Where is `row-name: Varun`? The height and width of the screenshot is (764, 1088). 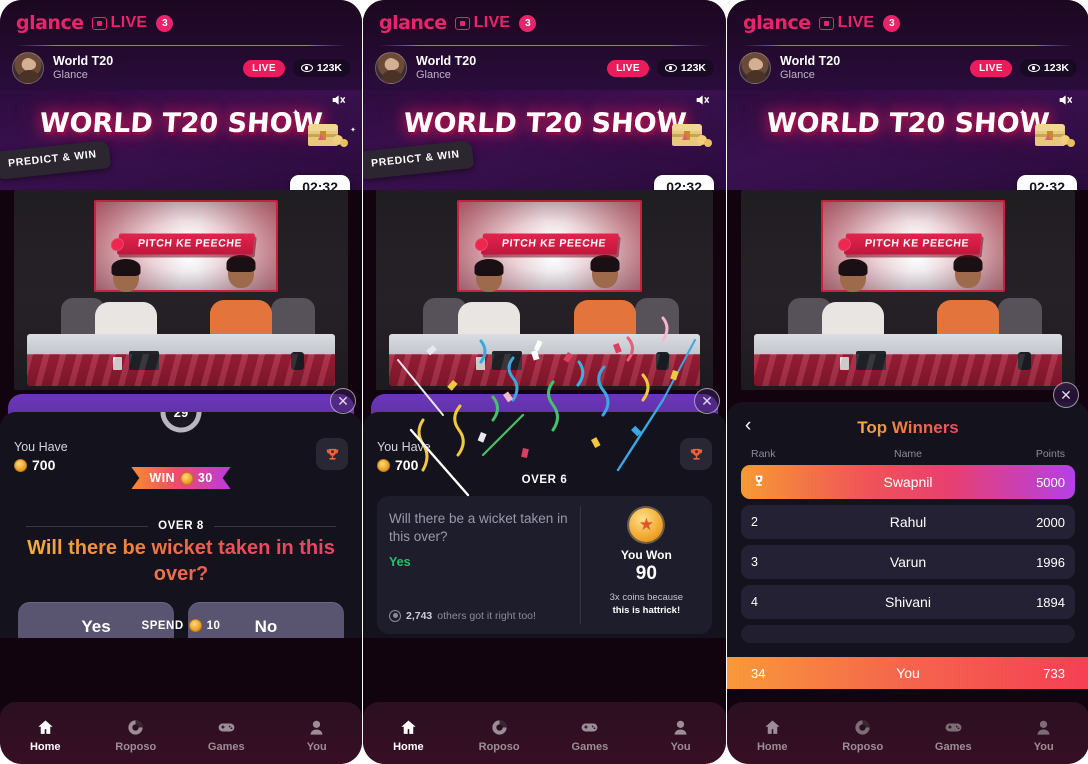 row-name: Varun is located at coordinates (908, 562).